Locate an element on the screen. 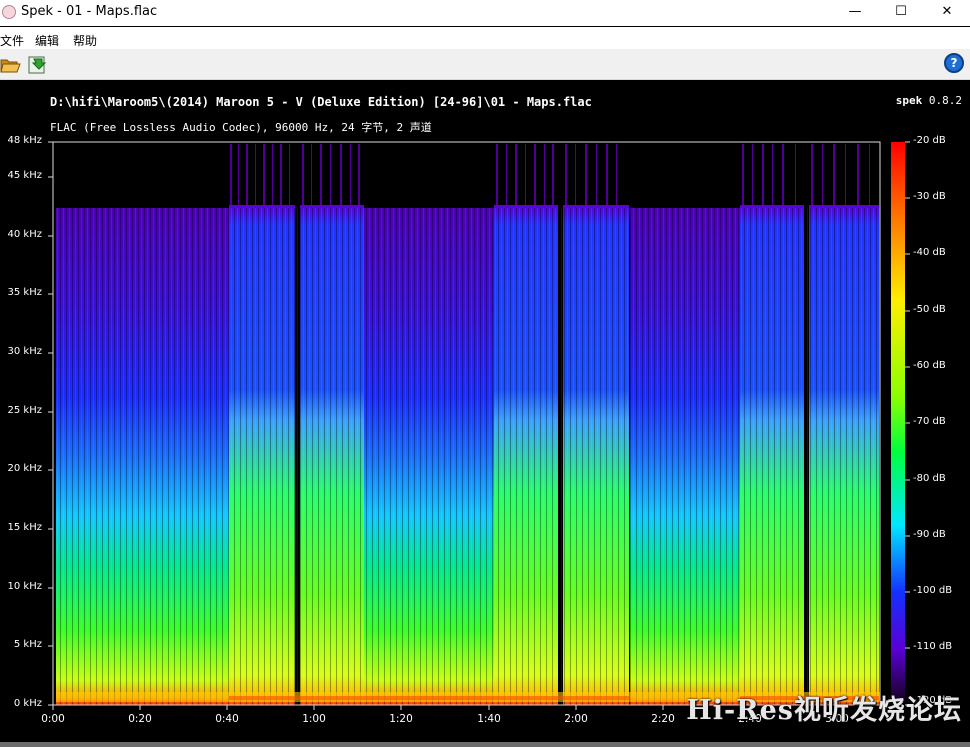 The image size is (970, 747). time-tick-label: 2:20 is located at coordinates (663, 719).